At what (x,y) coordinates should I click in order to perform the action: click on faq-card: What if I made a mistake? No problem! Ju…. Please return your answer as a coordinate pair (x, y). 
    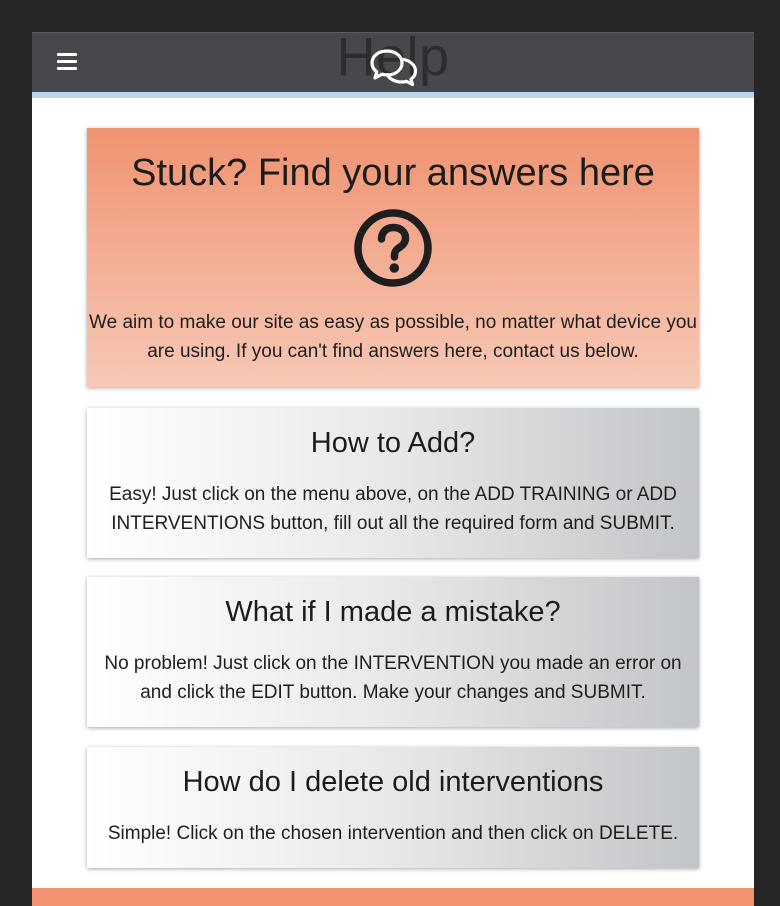
    Looking at the image, I should click on (393, 652).